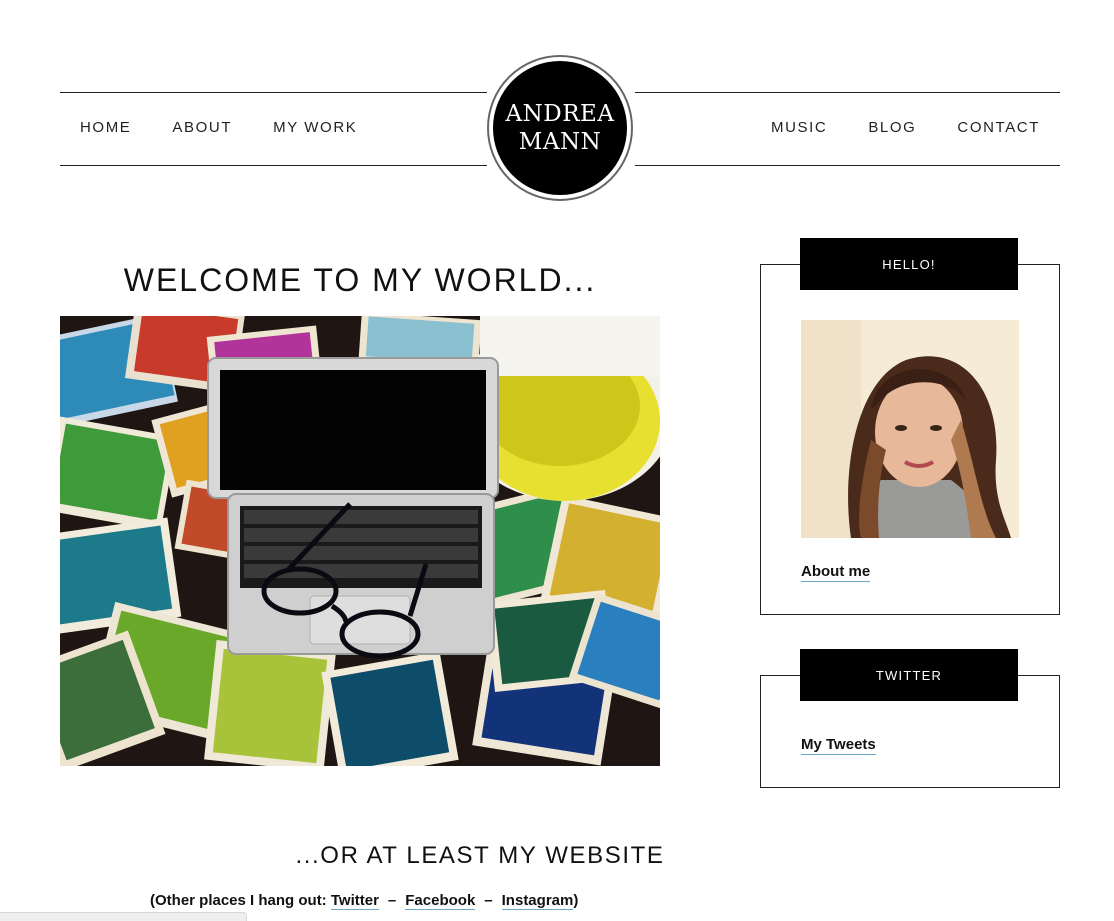  I want to click on header-rule-top-right, so click(847, 92).